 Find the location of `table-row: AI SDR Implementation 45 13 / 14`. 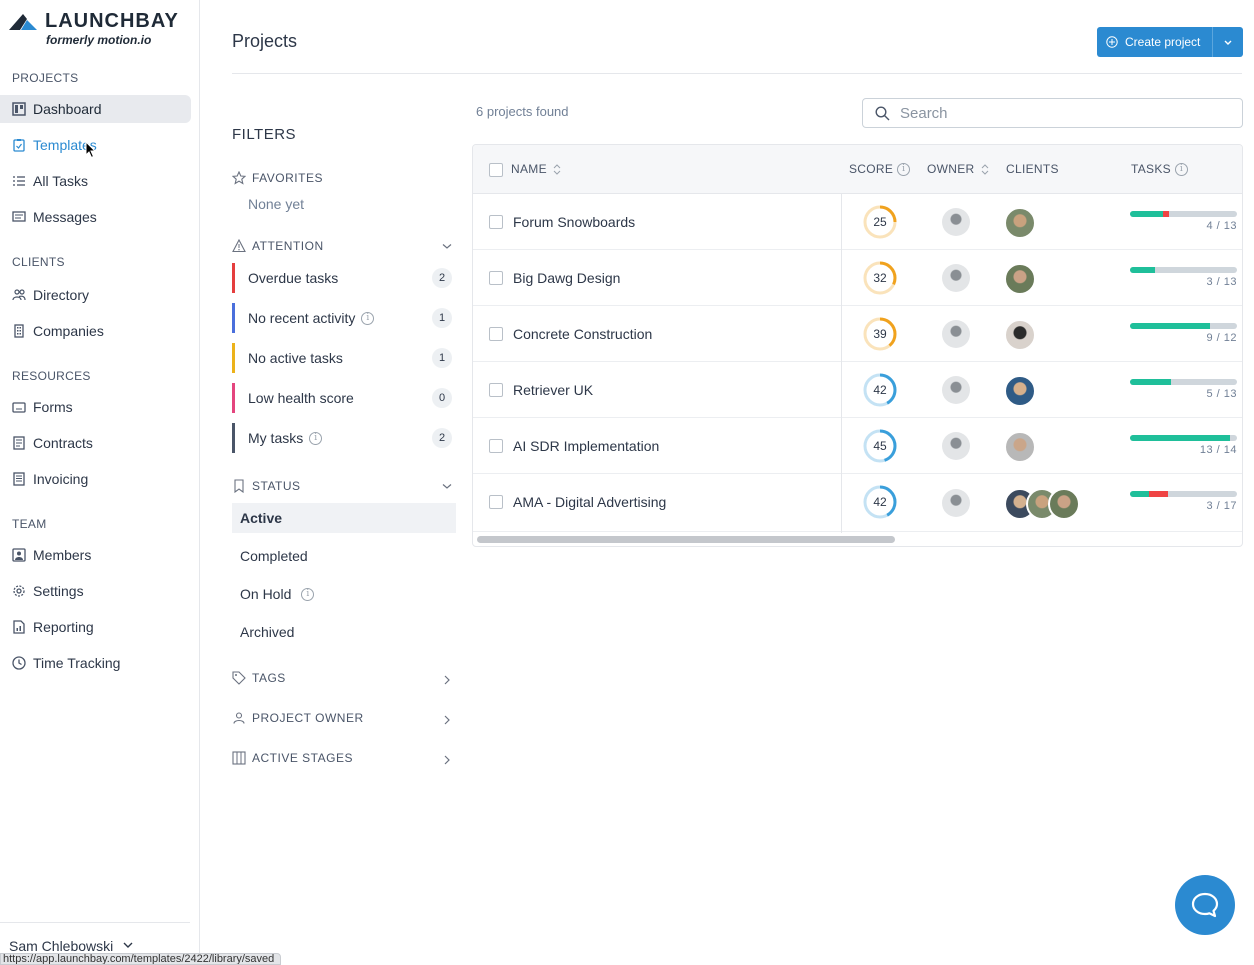

table-row: AI SDR Implementation 45 13 / 14 is located at coordinates (857, 446).